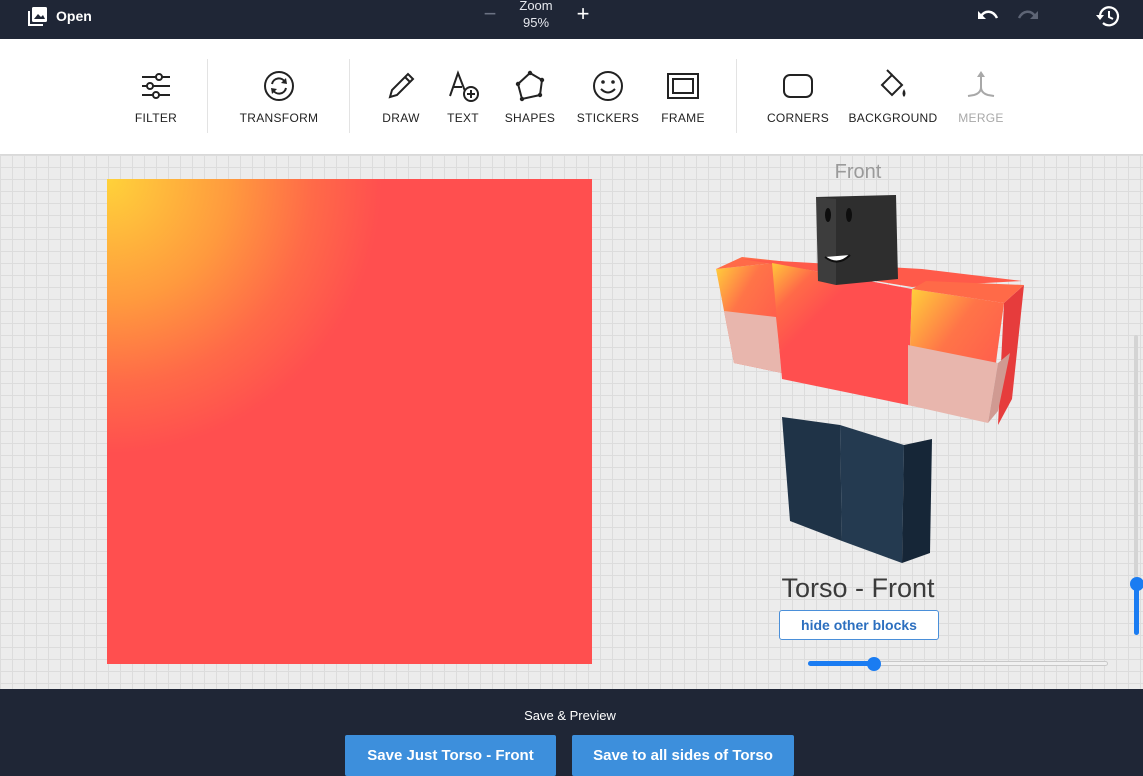 This screenshot has width=1143, height=776. Describe the element at coordinates (401, 85) in the screenshot. I see `pencil-icon` at that location.